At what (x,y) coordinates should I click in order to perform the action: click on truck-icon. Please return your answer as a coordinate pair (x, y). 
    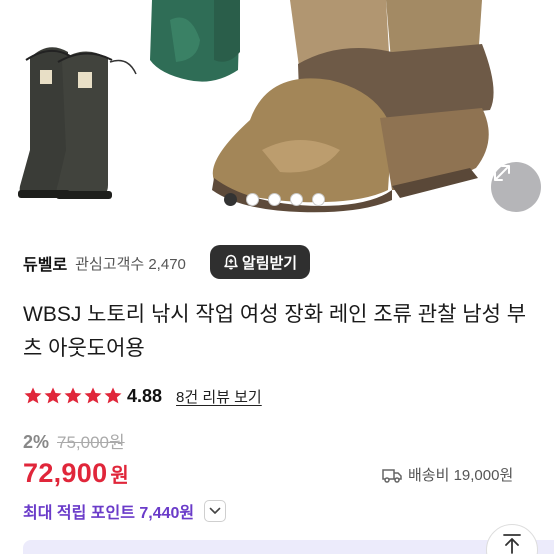
    Looking at the image, I should click on (392, 475).